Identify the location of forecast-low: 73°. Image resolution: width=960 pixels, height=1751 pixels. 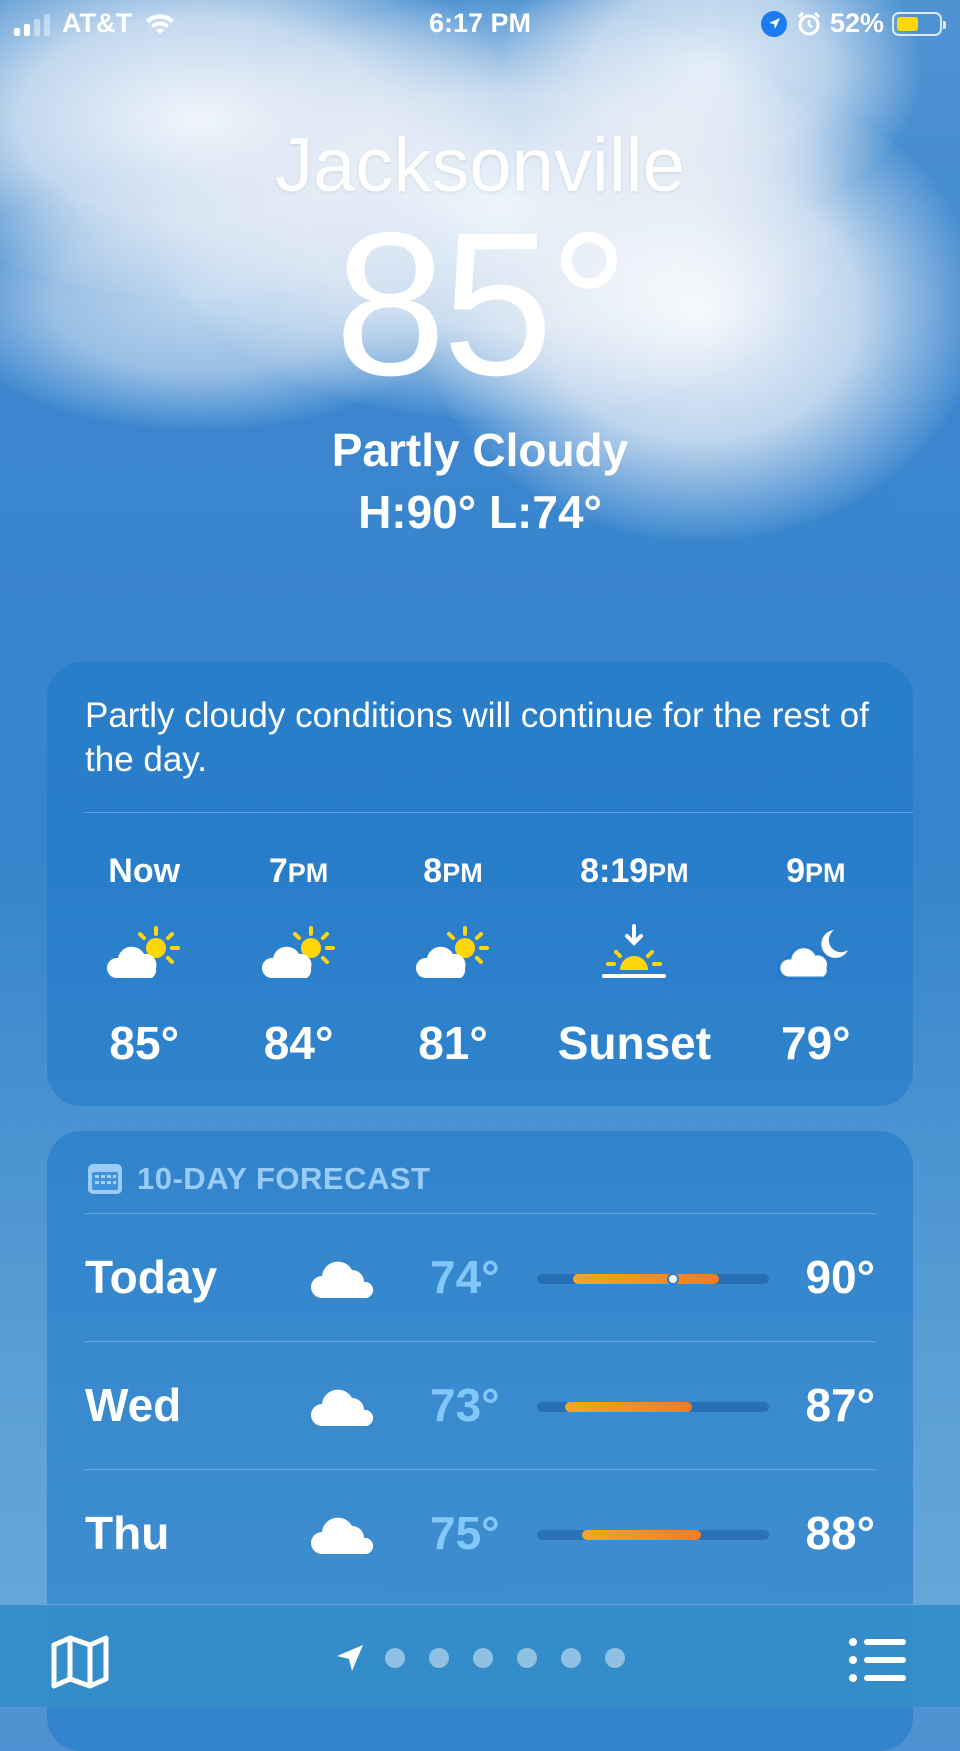
(465, 1405).